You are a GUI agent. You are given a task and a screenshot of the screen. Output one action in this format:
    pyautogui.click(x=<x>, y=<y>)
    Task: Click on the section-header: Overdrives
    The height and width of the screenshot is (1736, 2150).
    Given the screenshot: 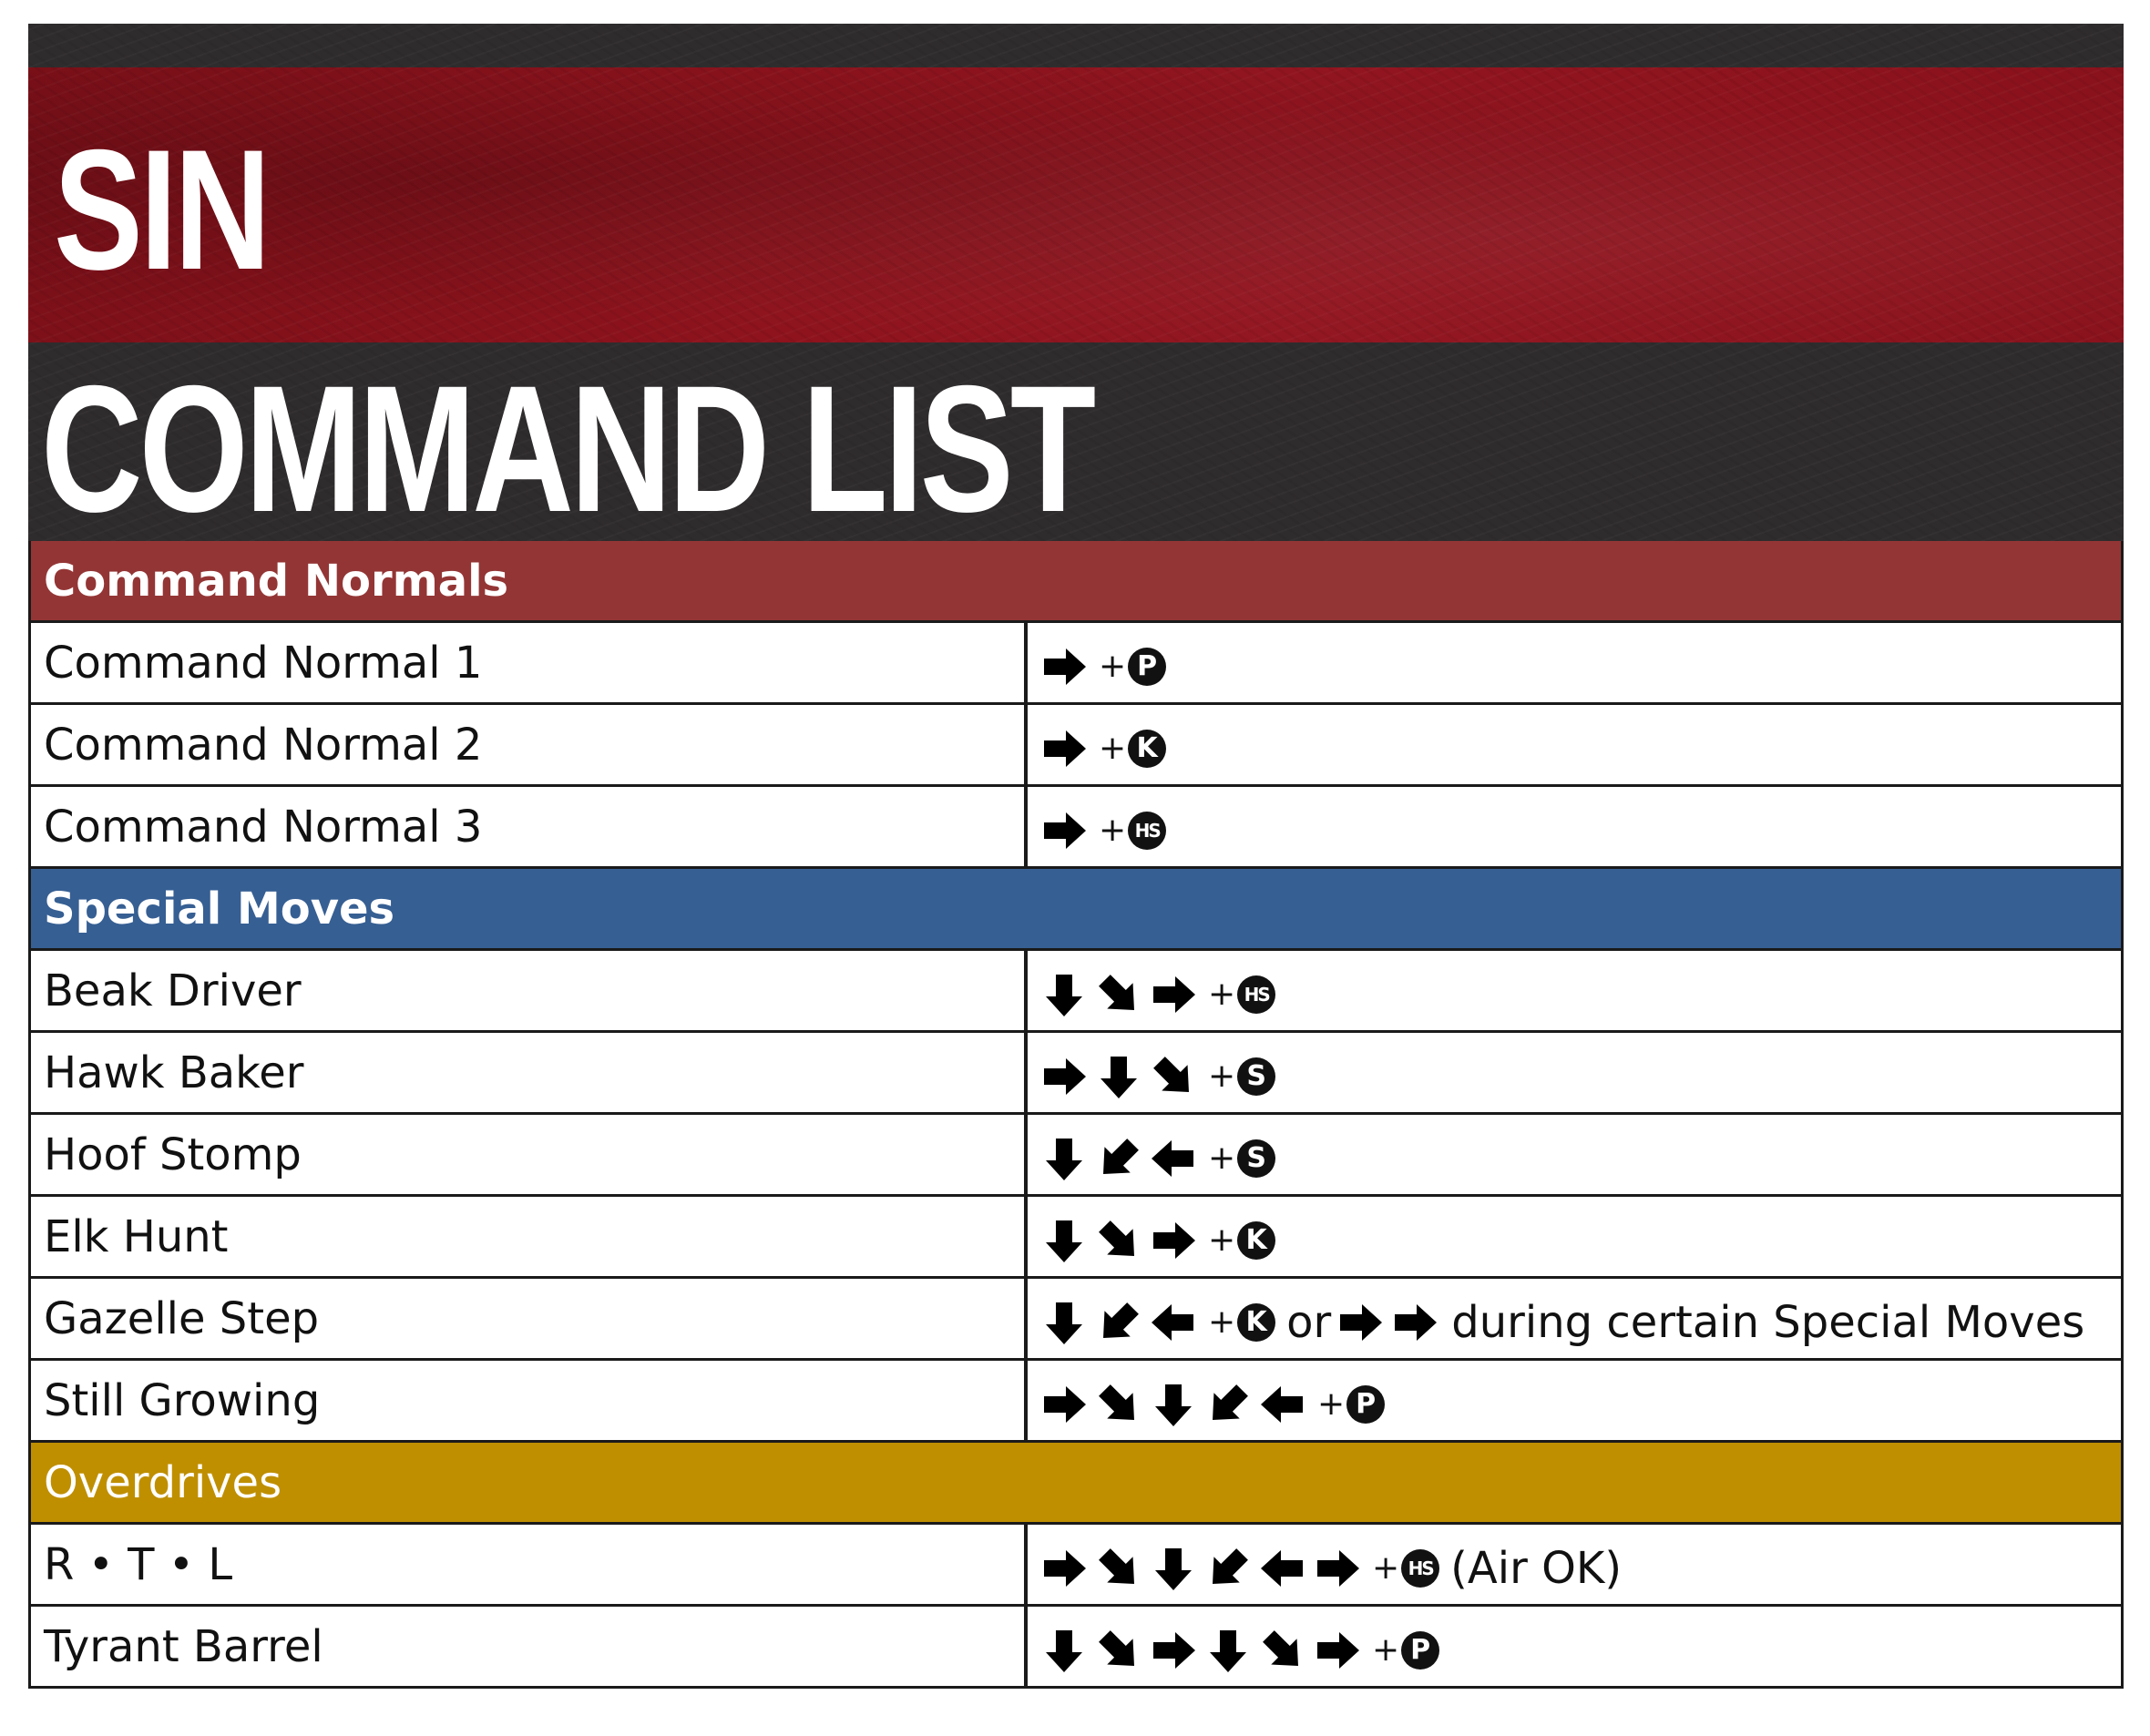 What is the action you would take?
    pyautogui.click(x=1076, y=1484)
    